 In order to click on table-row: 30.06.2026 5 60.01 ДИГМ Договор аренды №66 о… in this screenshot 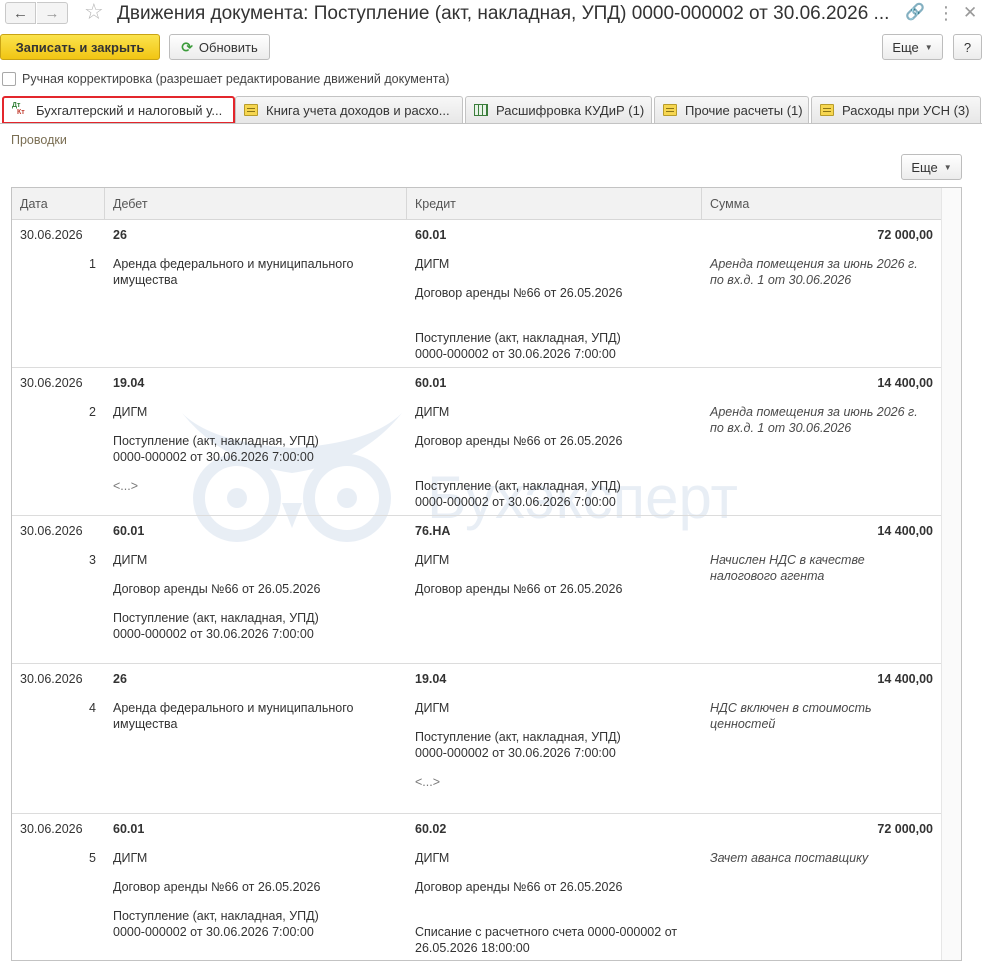, I will do `click(476, 887)`.